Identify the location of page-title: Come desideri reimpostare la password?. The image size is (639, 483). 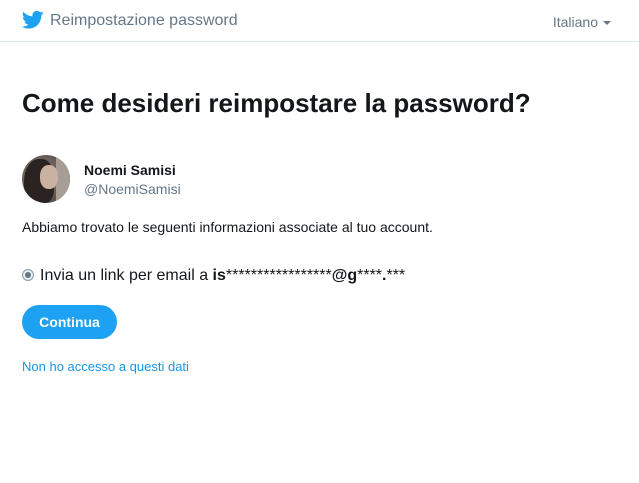
(276, 103).